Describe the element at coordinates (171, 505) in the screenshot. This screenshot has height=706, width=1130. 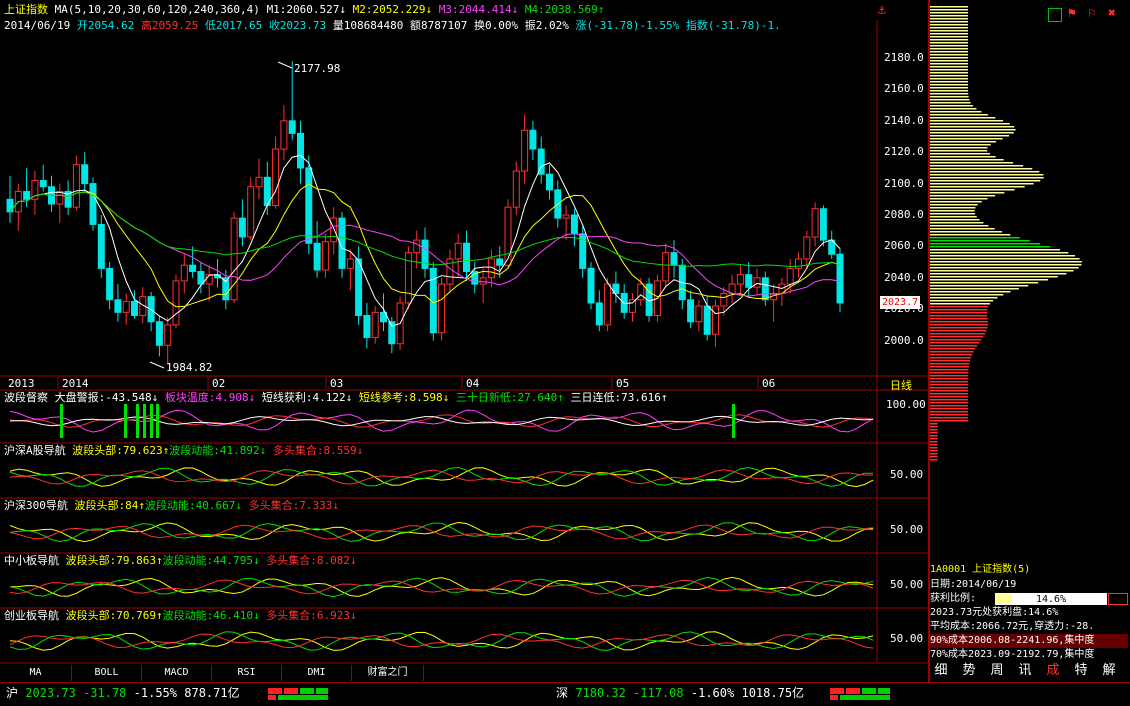
I see `panel-title-hs300: 沪深300导航 波段头部:84↑波段动能:40.667↓ 多头集合:7.333↓` at that location.